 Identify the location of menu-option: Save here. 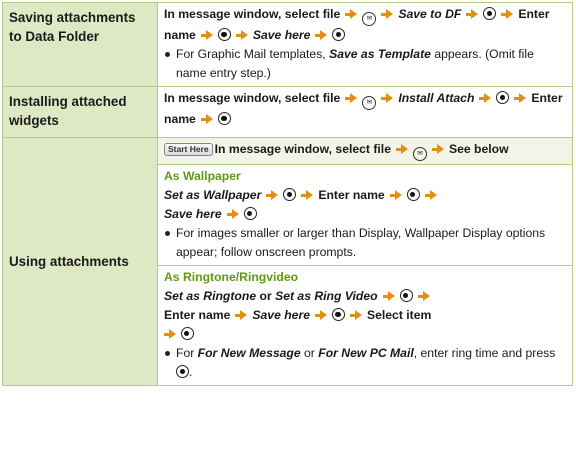
(281, 35).